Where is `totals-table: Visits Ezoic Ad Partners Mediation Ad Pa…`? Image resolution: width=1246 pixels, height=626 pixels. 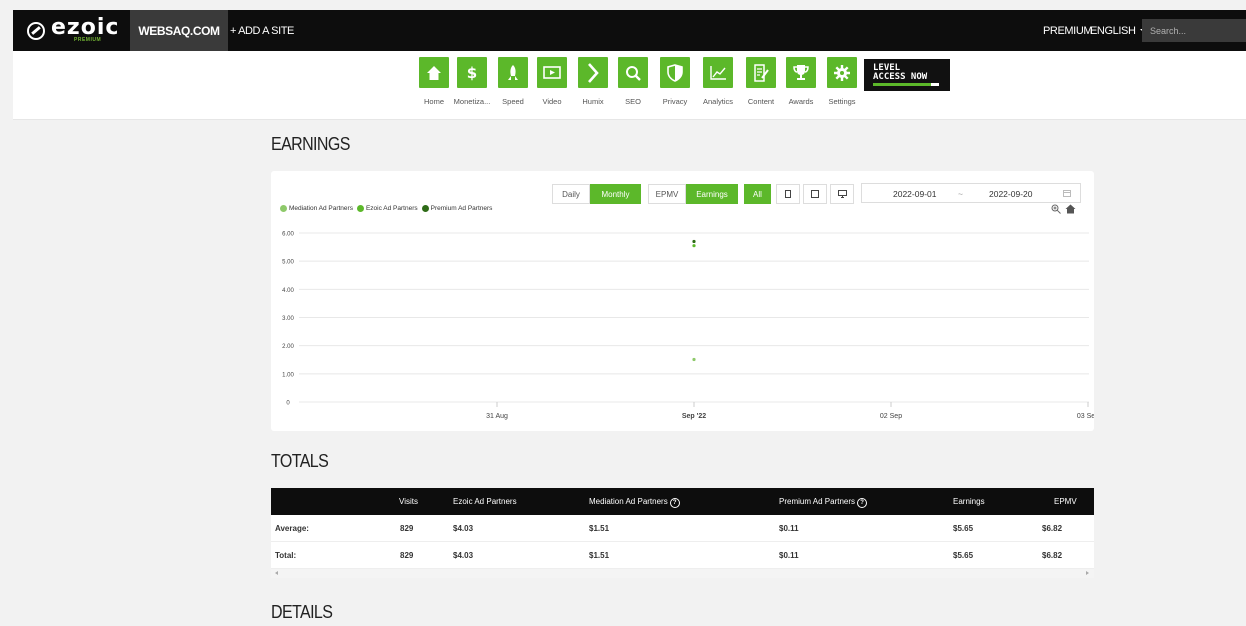 totals-table: Visits Ezoic Ad Partners Mediation Ad Pa… is located at coordinates (682, 533).